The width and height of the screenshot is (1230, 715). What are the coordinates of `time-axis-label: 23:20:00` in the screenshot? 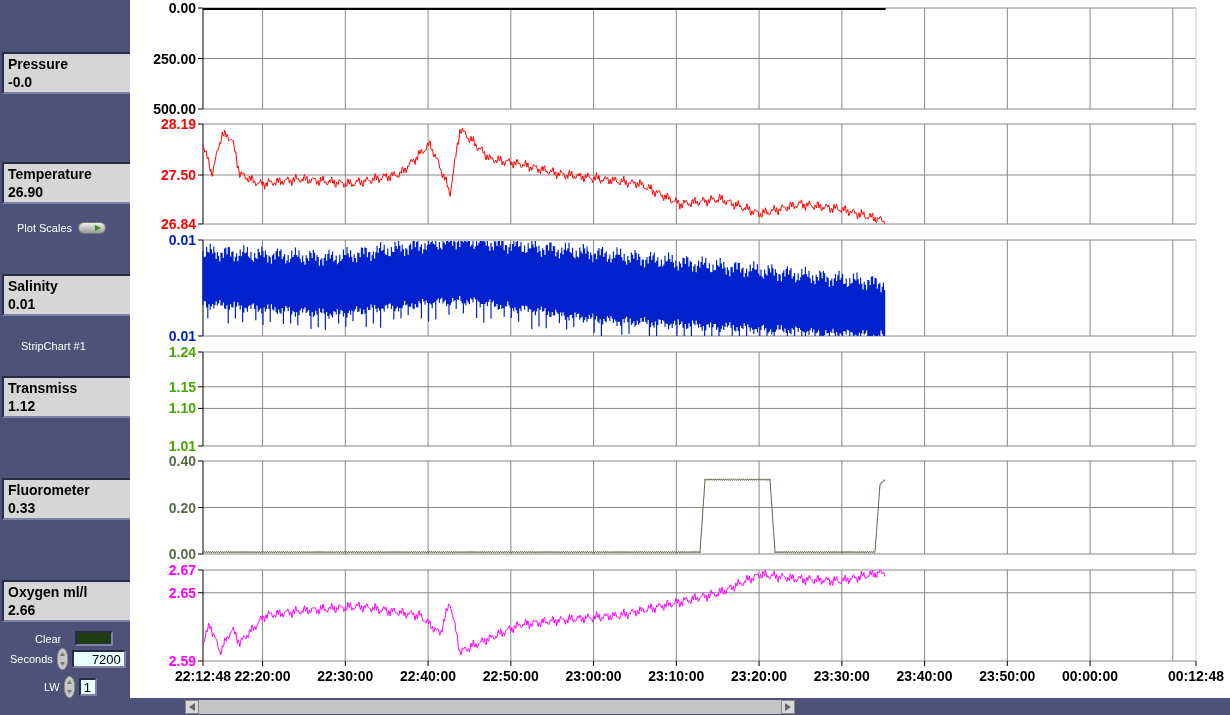 It's located at (759, 676).